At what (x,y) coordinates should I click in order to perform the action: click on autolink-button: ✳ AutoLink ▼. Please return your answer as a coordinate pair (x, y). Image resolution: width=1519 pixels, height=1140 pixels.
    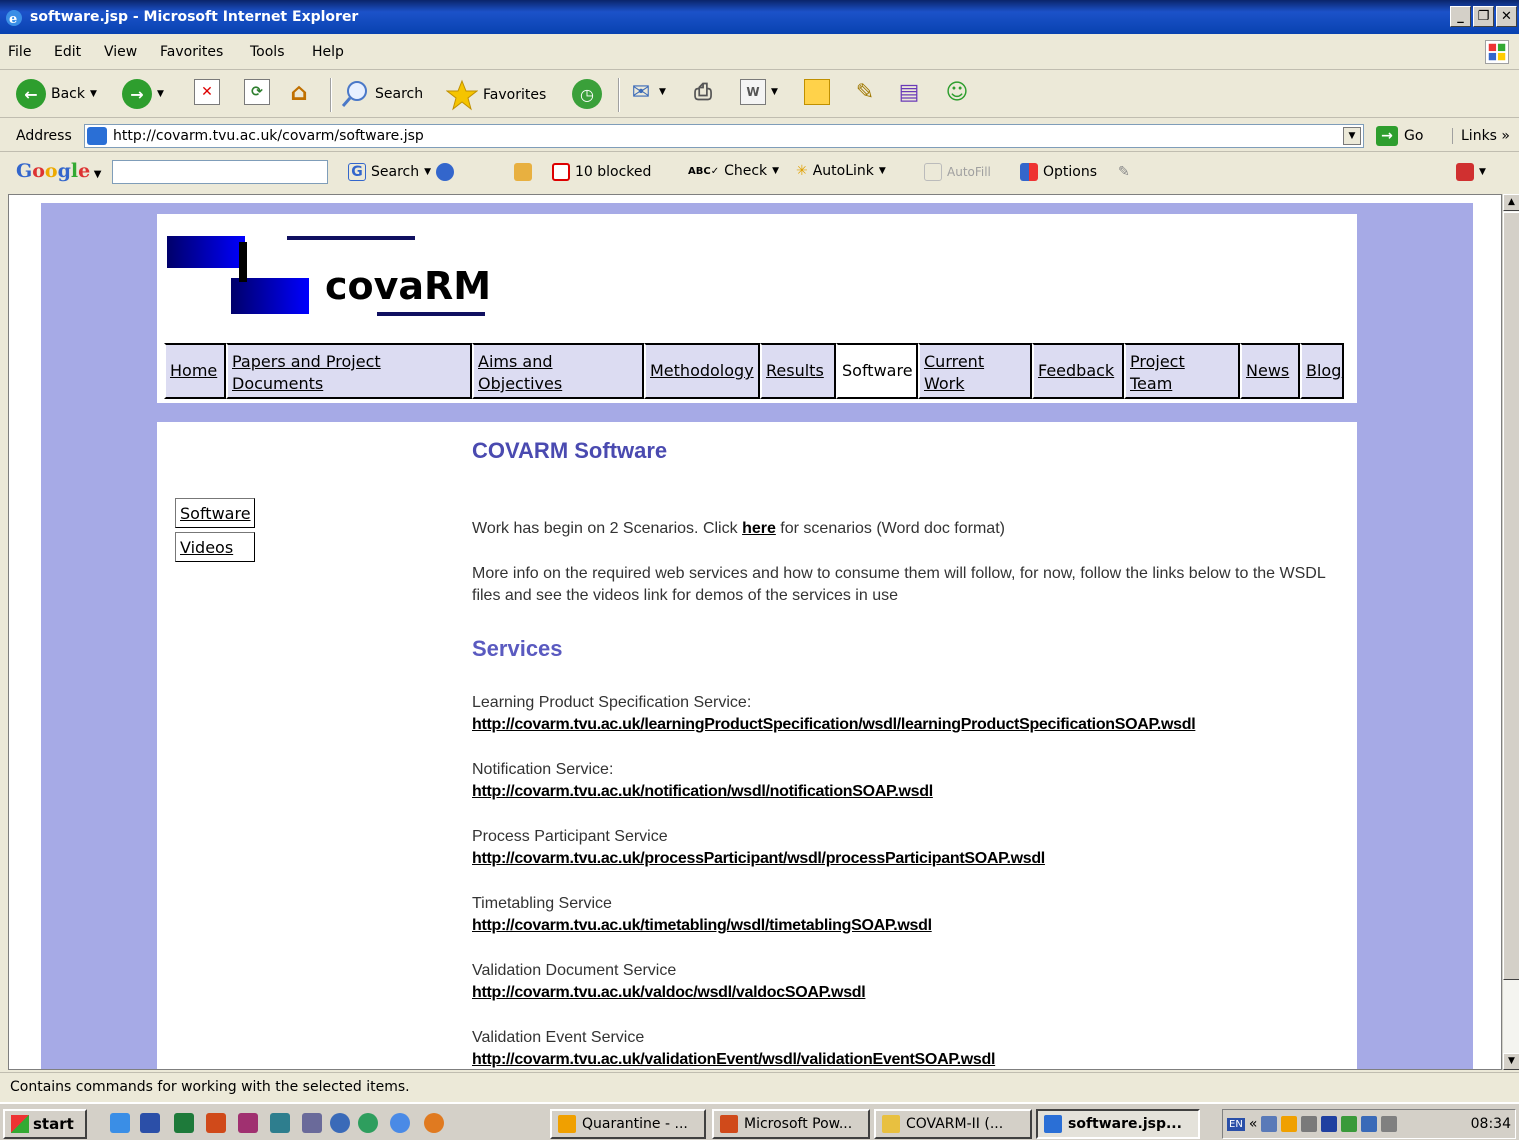
    Looking at the image, I should click on (841, 171).